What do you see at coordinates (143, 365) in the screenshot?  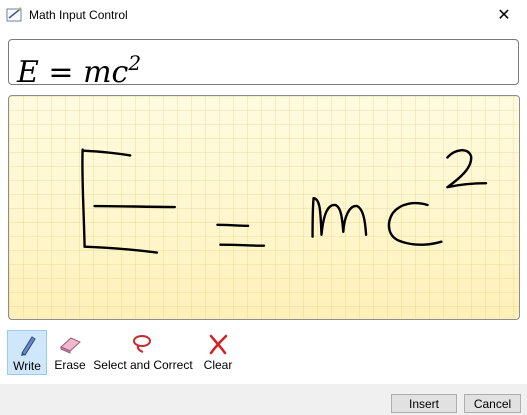 I see `select-and-correct-label: Select and Correct` at bounding box center [143, 365].